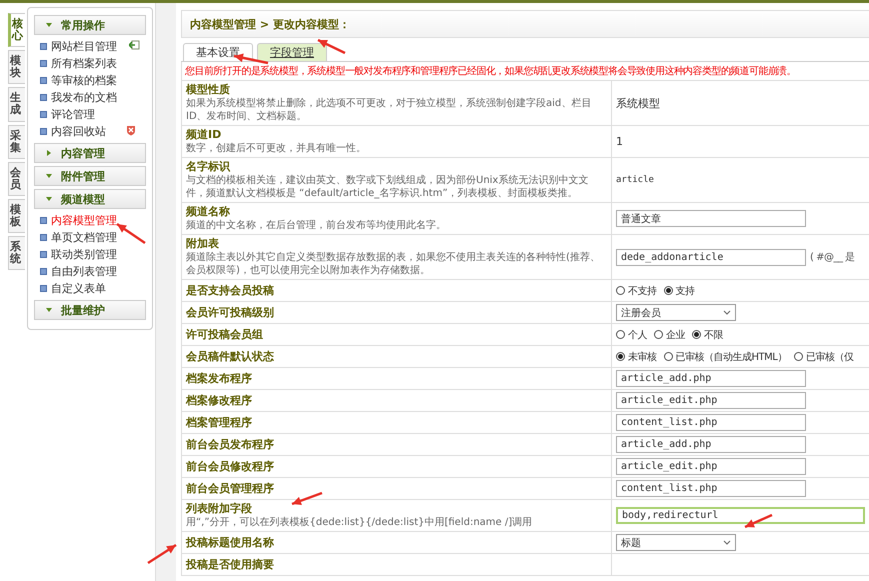  Describe the element at coordinates (219, 509) in the screenshot. I see `field-label: 列表附加字段` at that location.